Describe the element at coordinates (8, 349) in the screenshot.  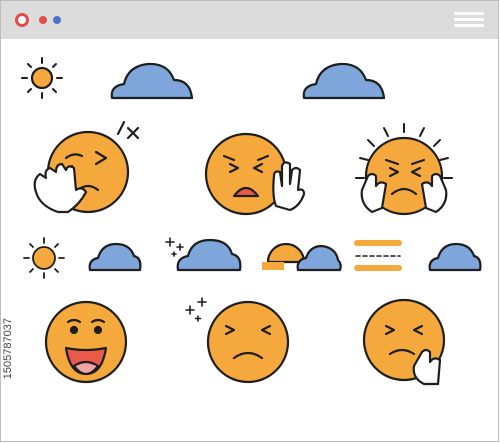
I see `stock-id: 1505787037` at that location.